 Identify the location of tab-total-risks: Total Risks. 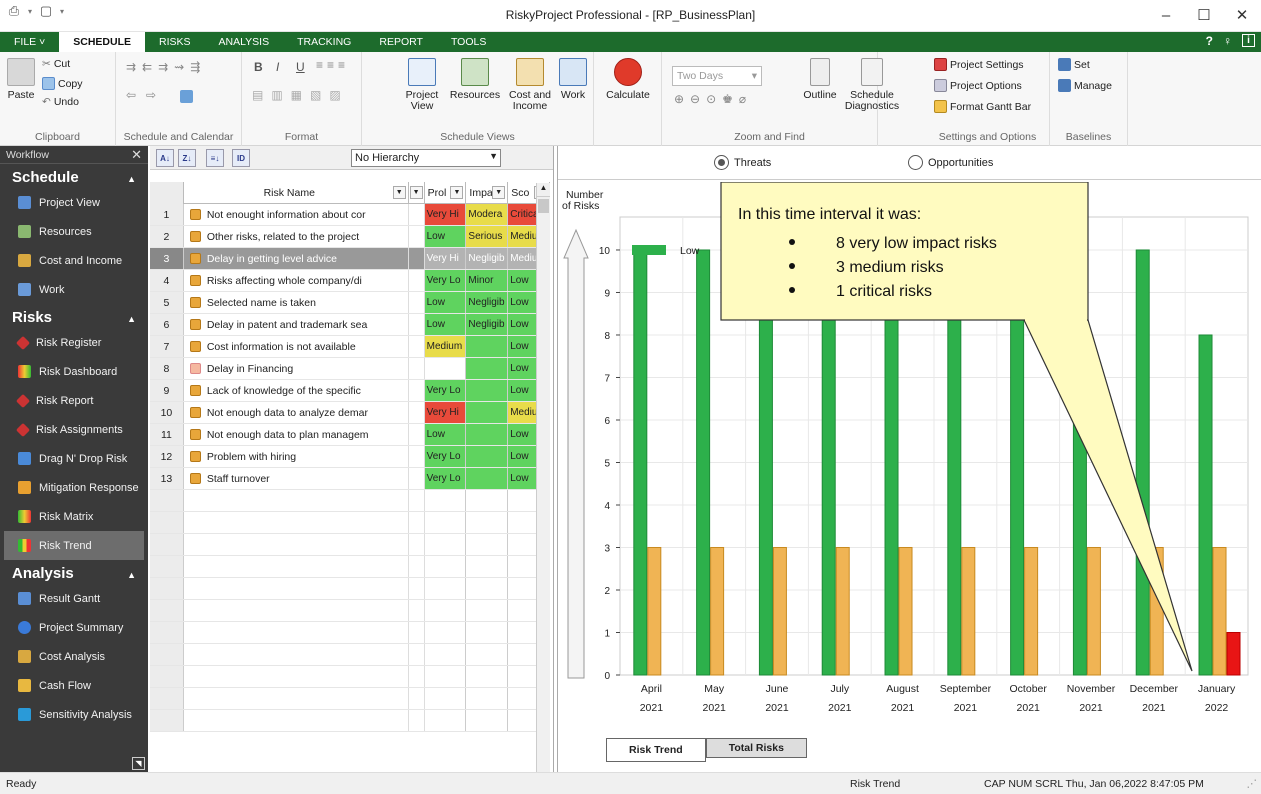
(756, 748).